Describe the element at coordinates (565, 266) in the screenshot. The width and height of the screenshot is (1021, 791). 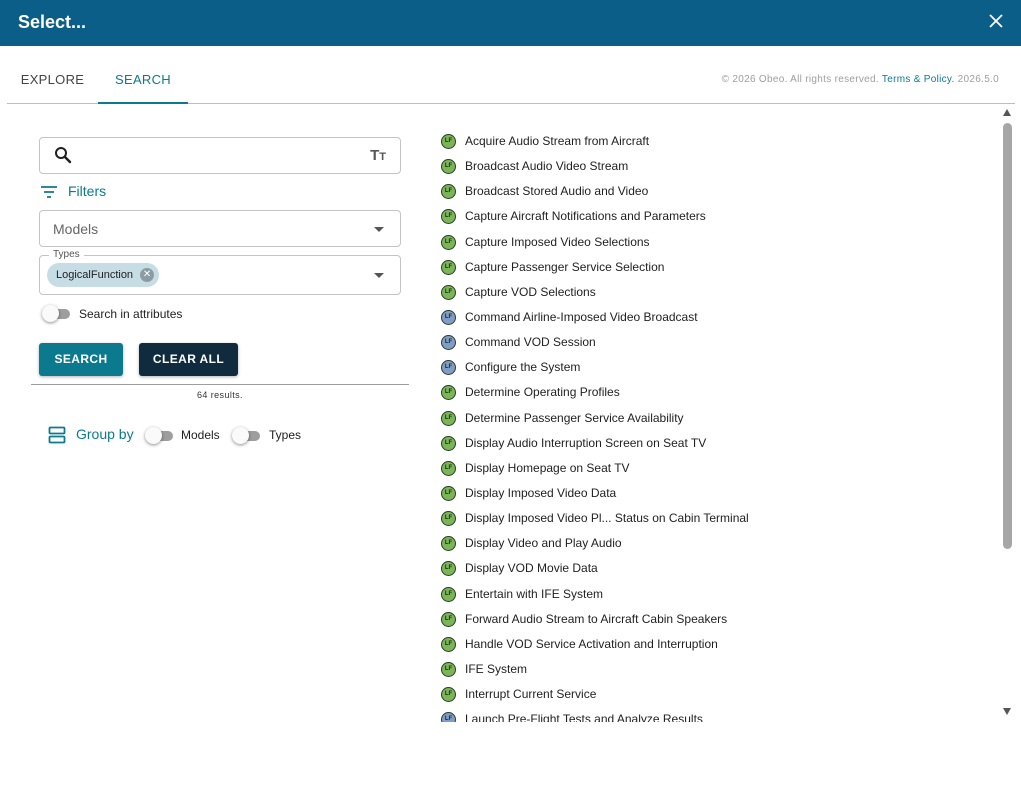
I see `result-item-label: Capture Passenger Service Selection` at that location.